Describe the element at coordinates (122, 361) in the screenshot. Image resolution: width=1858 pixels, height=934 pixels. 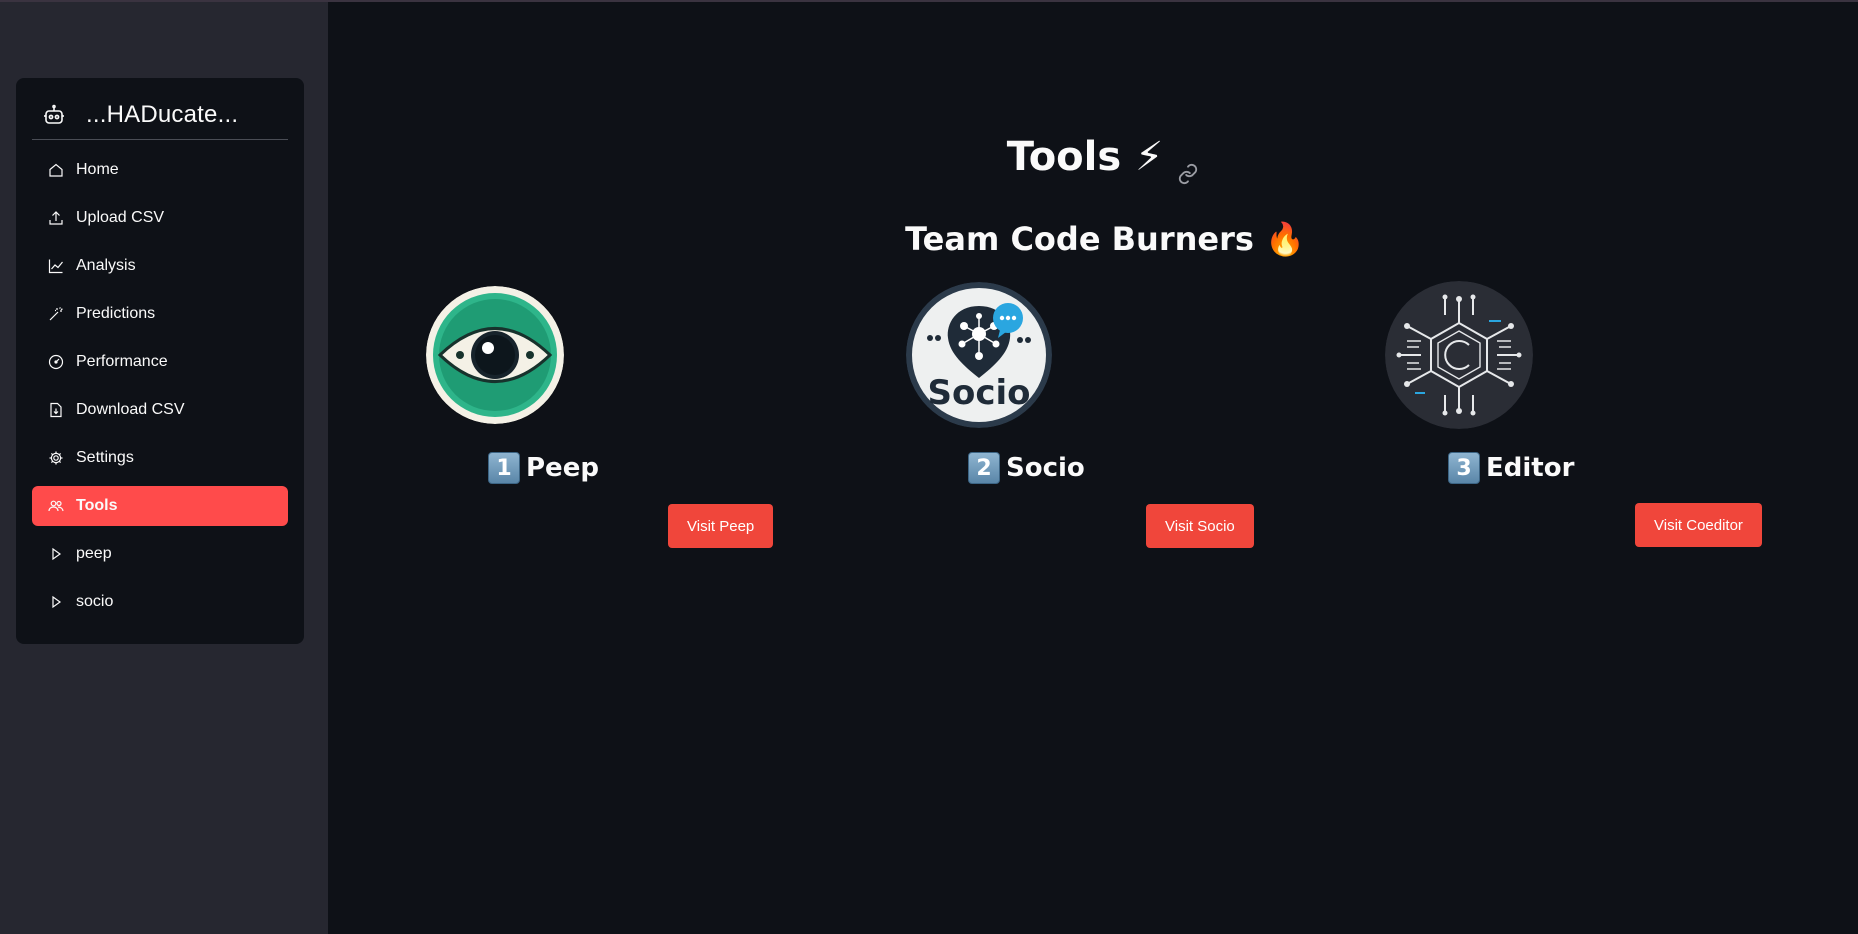
I see `sidebar-item-label: Performance` at that location.